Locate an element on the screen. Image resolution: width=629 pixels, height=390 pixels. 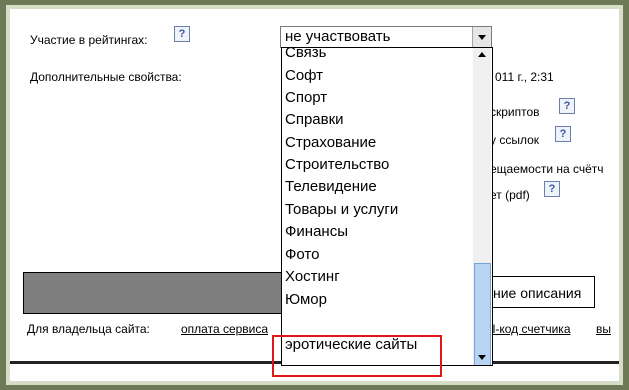
rating-label: Участие в рейтингах: is located at coordinates (89, 40).